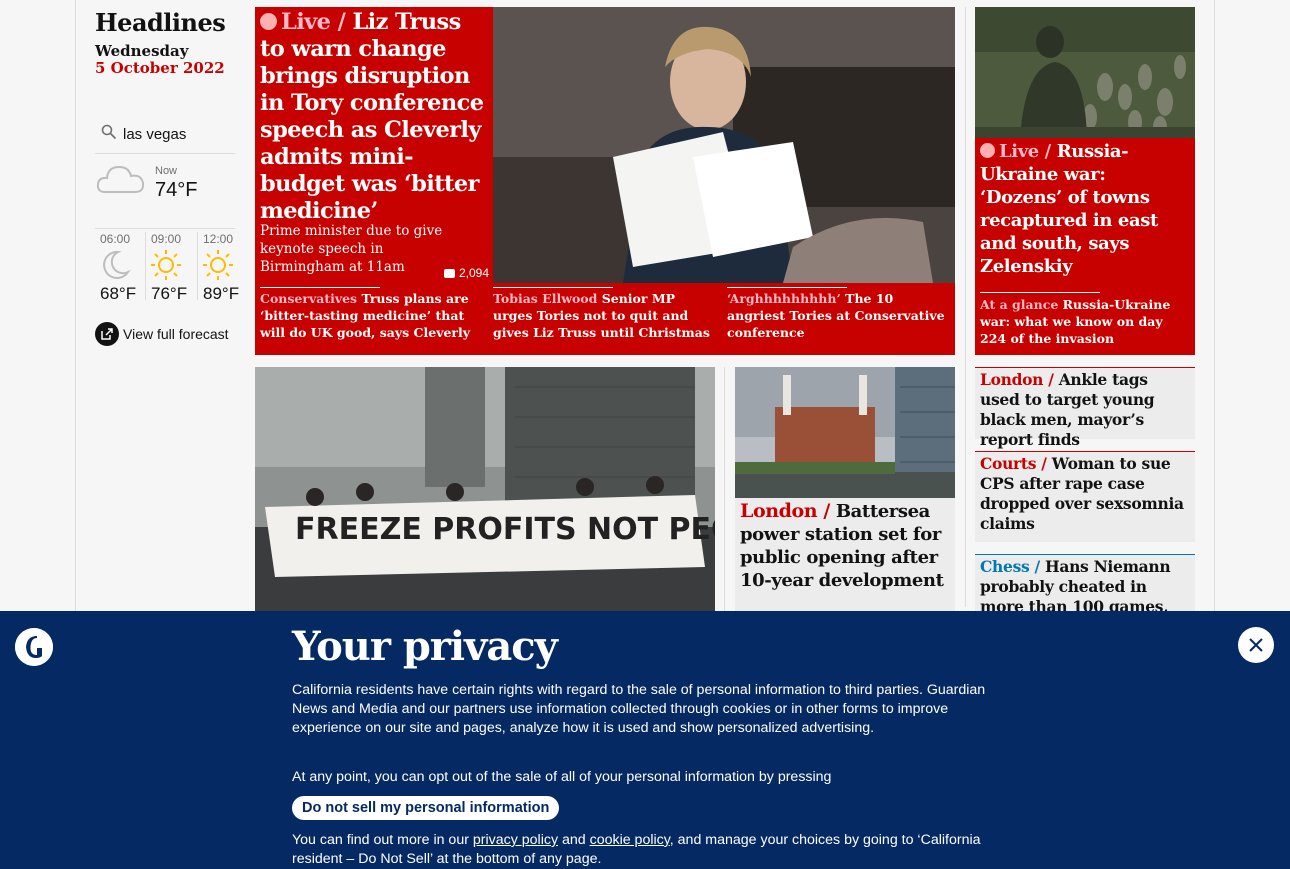 This screenshot has width=1290, height=869. I want to click on forecast-slot: 09:00 76°F, so click(170, 267).